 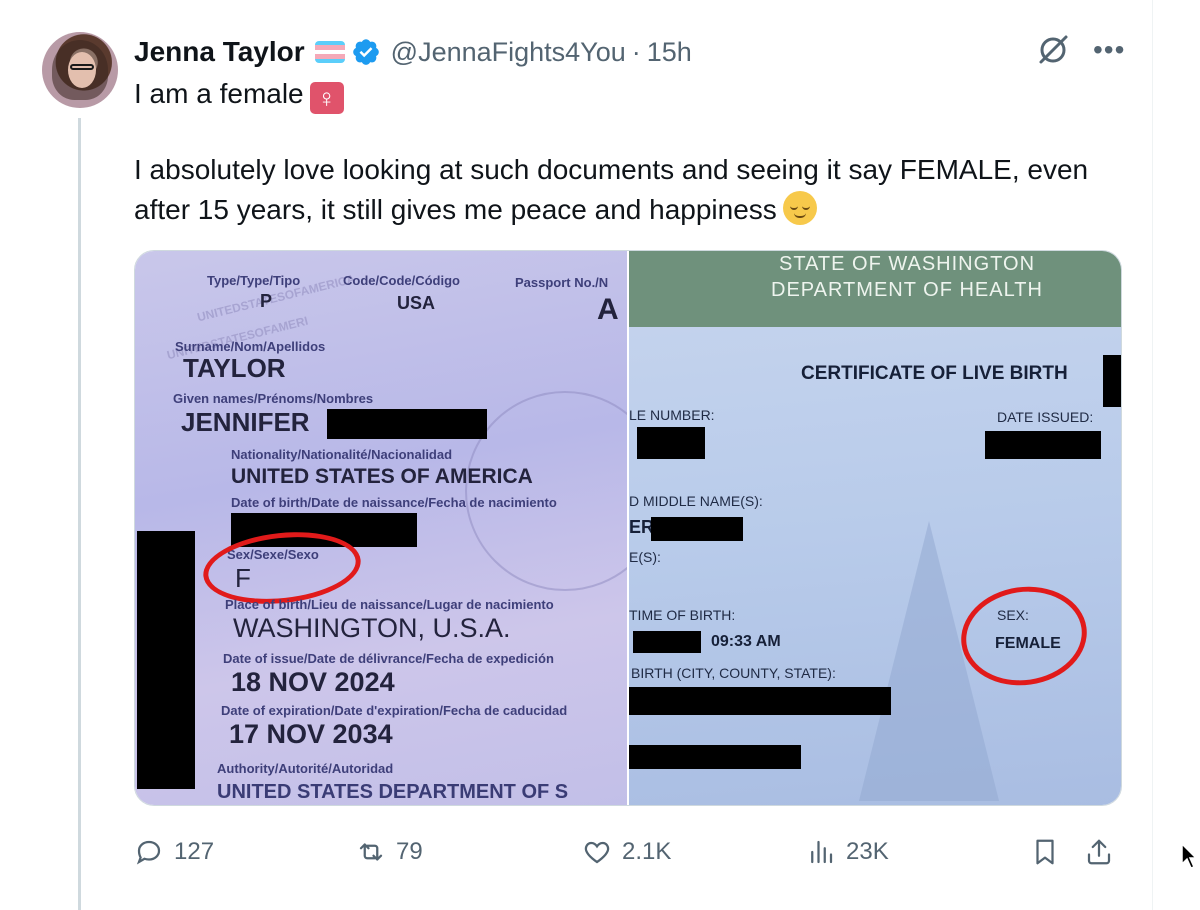 What do you see at coordinates (696, 501) in the screenshot?
I see `cert-middle-name-label: D MIDDLE NAME(S):` at bounding box center [696, 501].